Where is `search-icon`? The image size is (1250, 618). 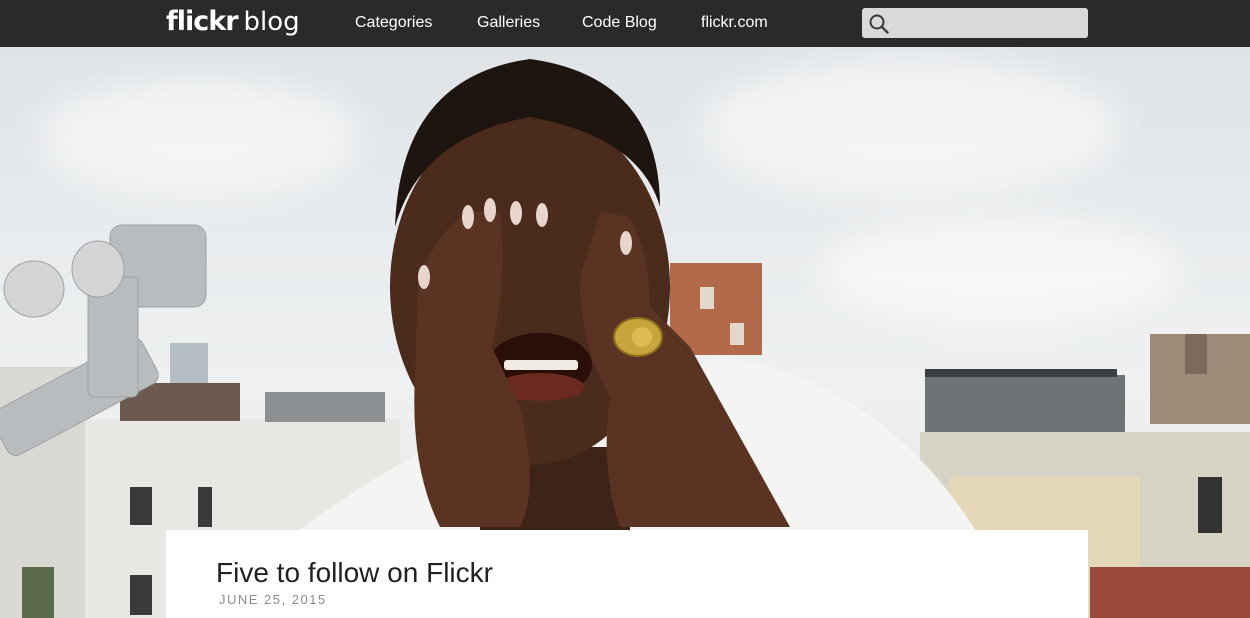
search-icon is located at coordinates (879, 24).